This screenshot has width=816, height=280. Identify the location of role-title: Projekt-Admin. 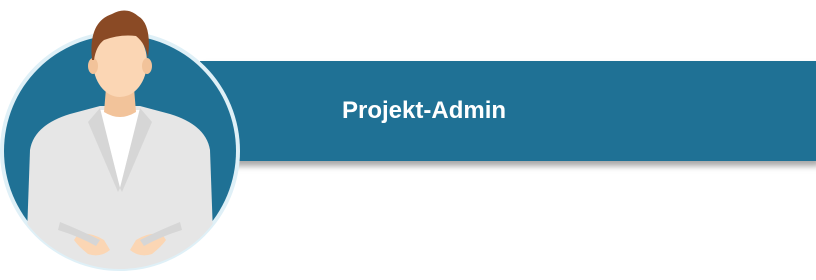
(424, 110).